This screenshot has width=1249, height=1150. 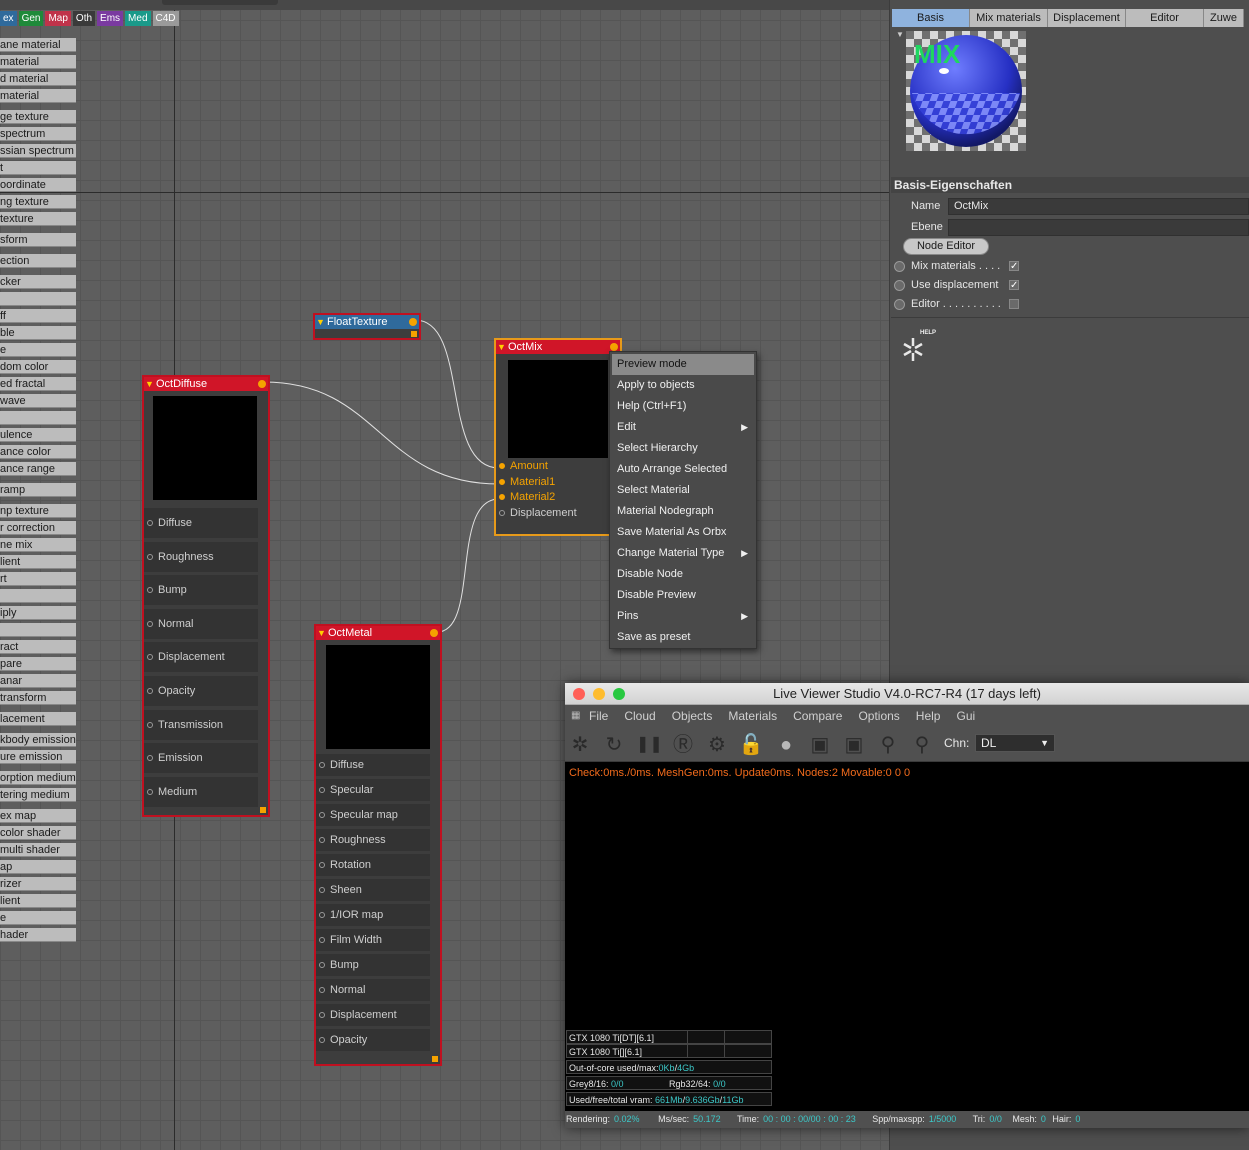 I want to click on film-region-icon: ▣, so click(x=854, y=745).